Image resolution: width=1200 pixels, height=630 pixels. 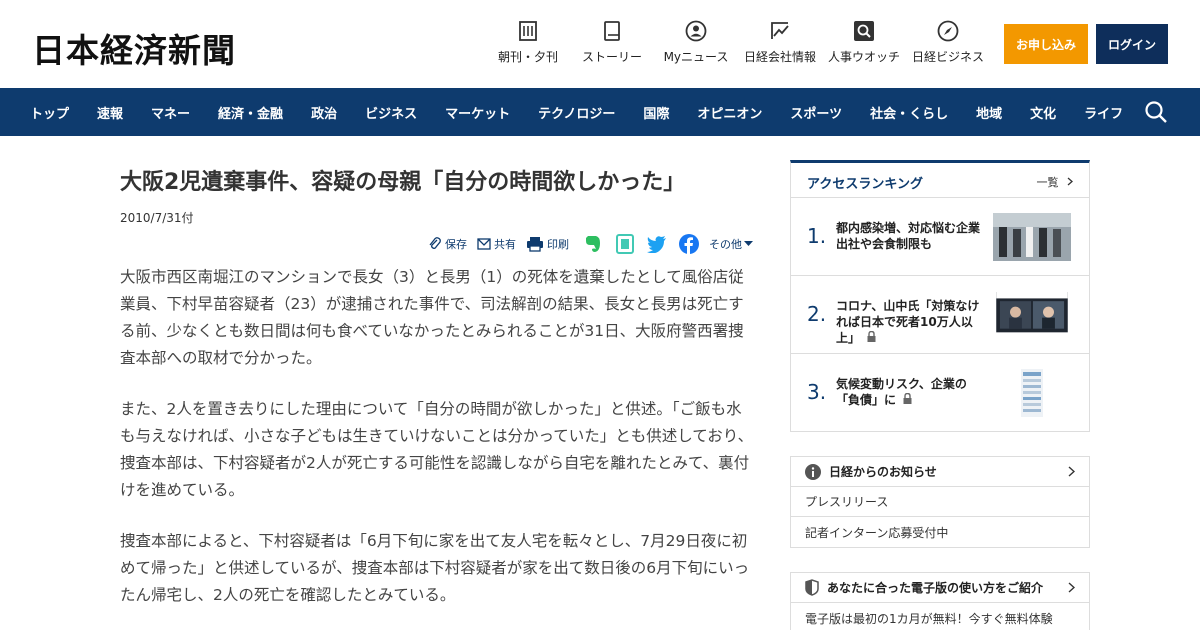 What do you see at coordinates (456, 244) in the screenshot?
I see `save-label: 保存` at bounding box center [456, 244].